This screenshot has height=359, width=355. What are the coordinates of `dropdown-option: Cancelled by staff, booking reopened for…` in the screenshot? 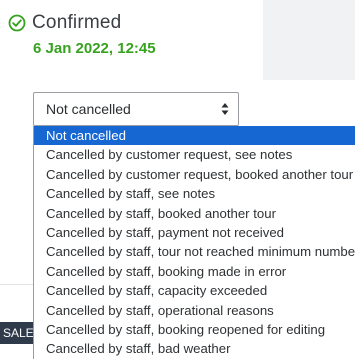 It's located at (194, 329).